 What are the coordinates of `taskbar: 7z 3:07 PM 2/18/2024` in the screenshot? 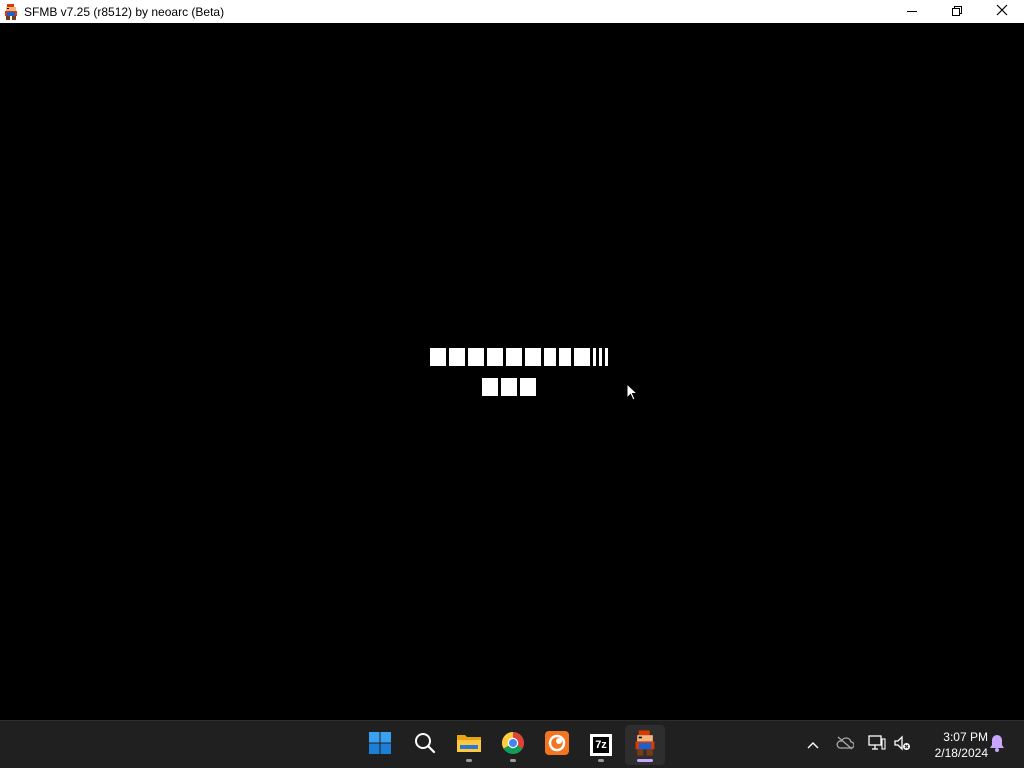 It's located at (512, 744).